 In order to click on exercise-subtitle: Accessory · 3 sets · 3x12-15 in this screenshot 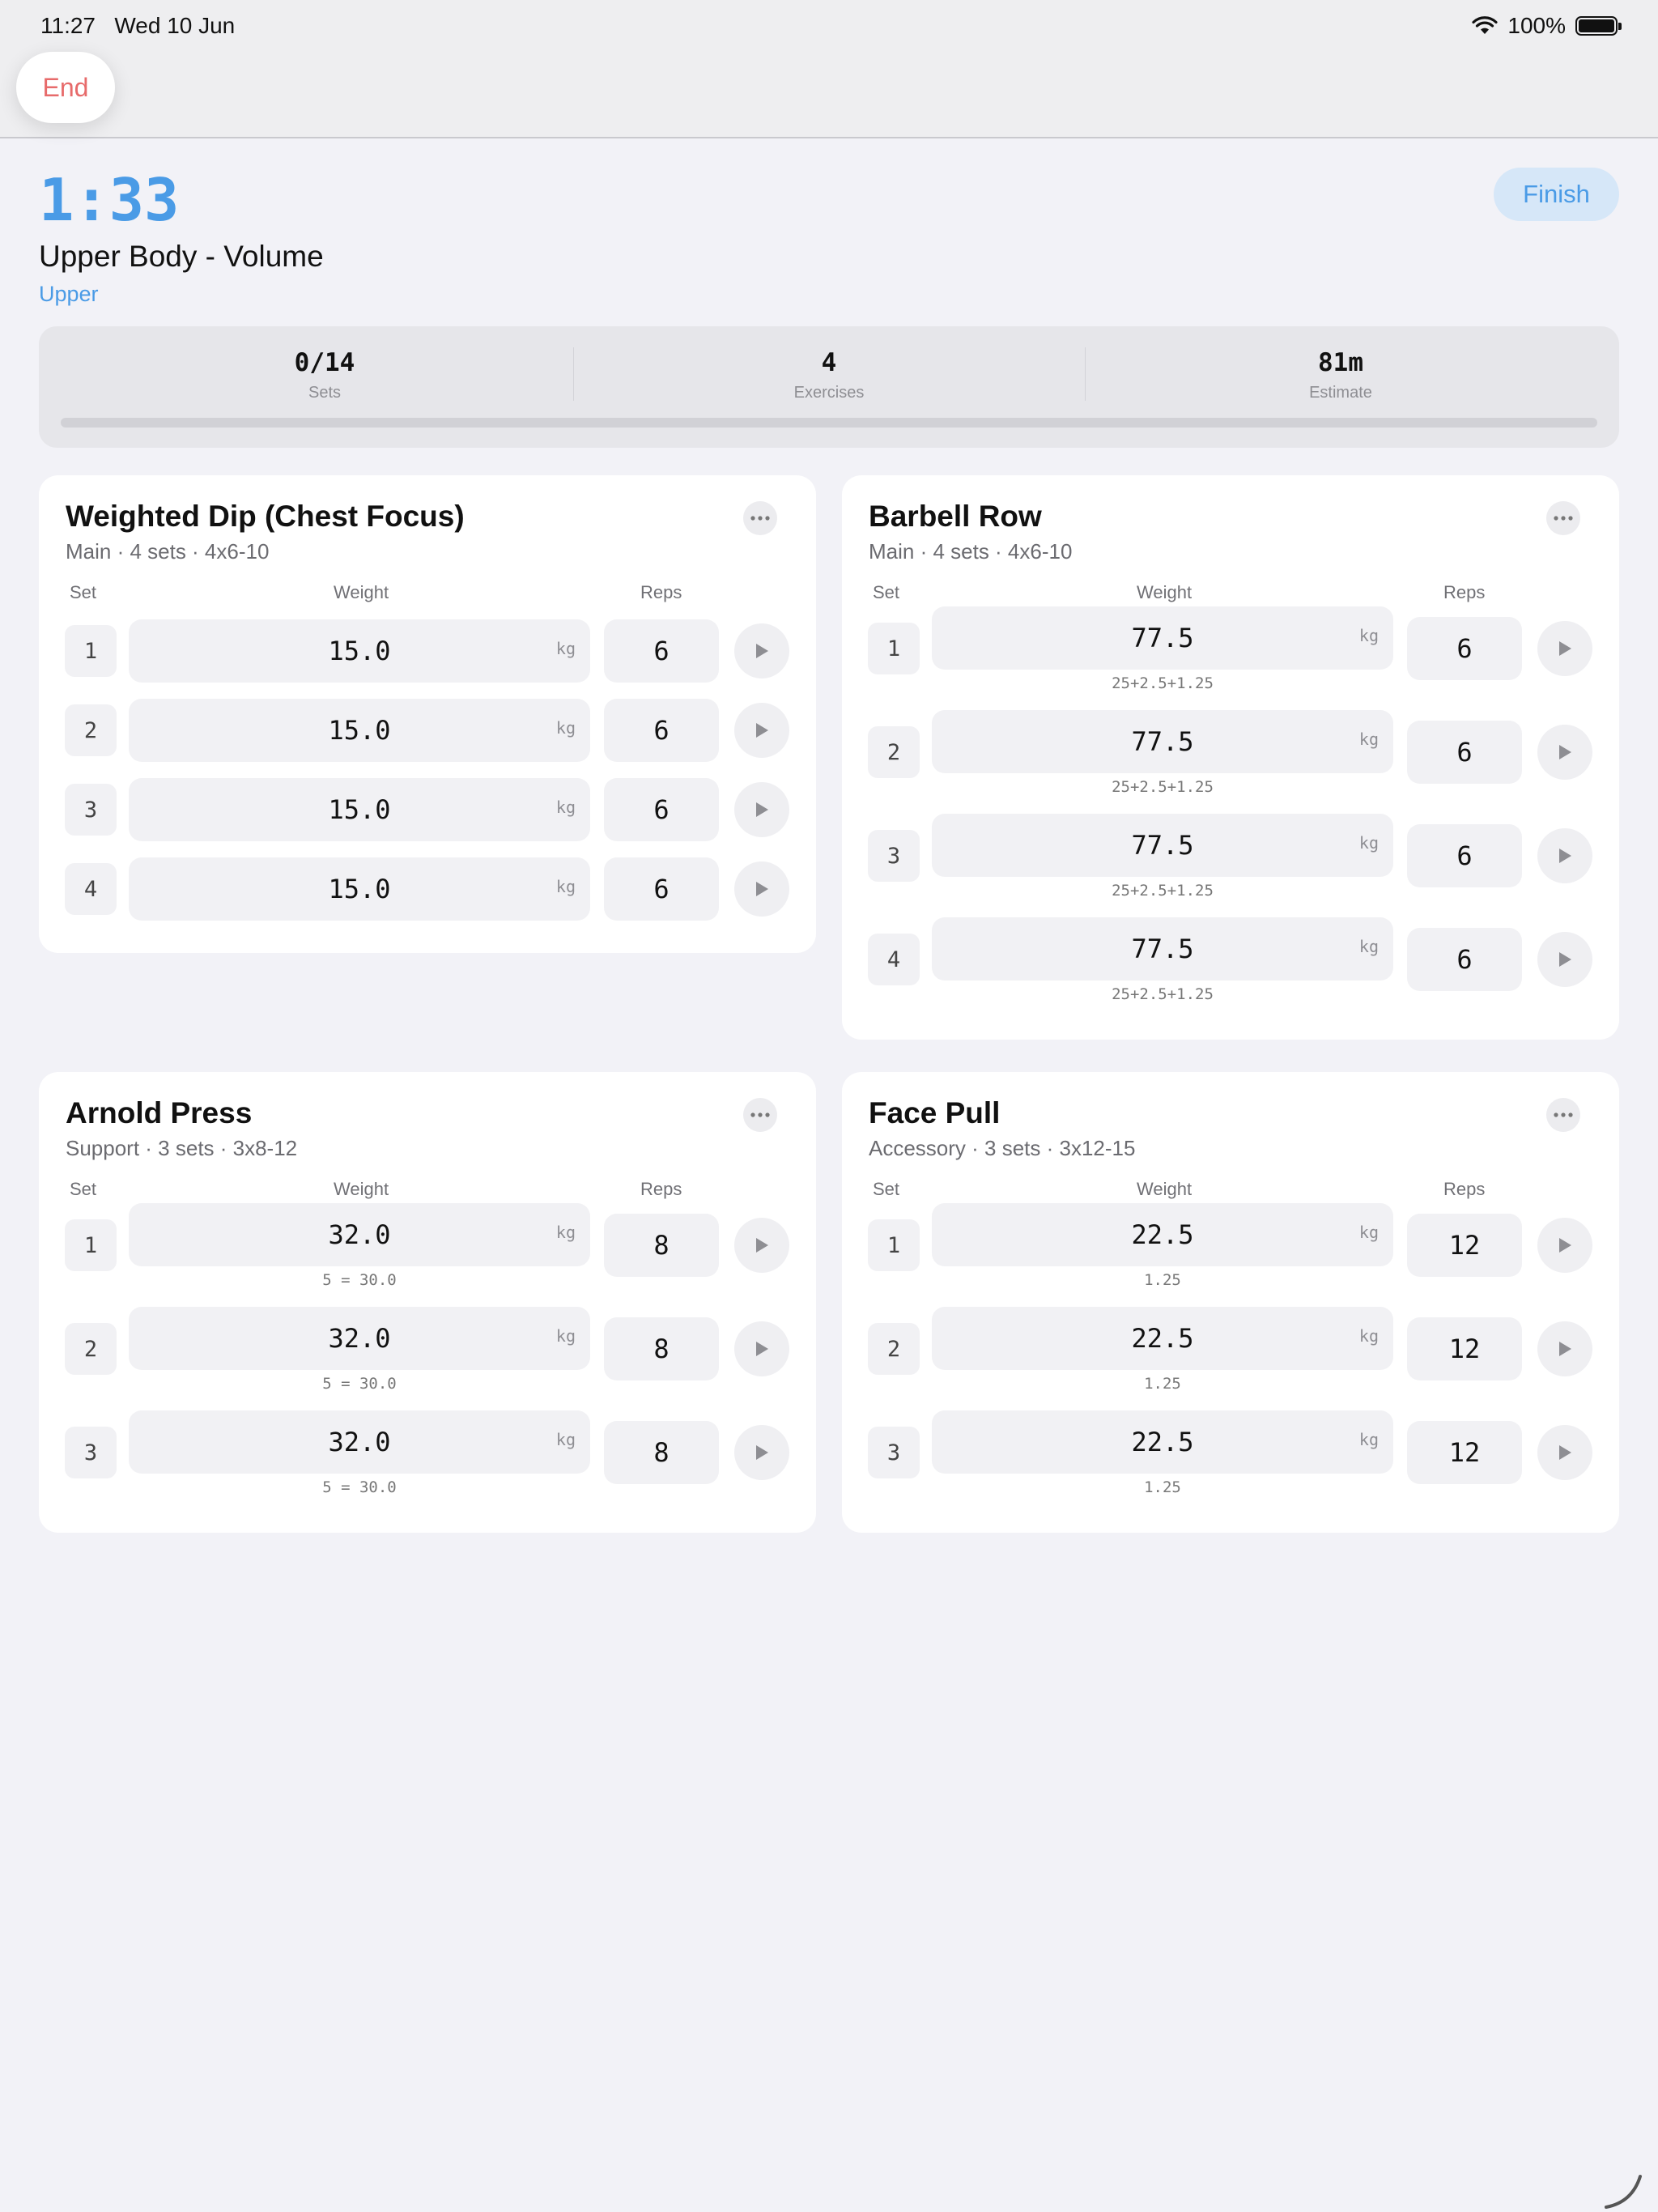, I will do `click(1002, 1148)`.